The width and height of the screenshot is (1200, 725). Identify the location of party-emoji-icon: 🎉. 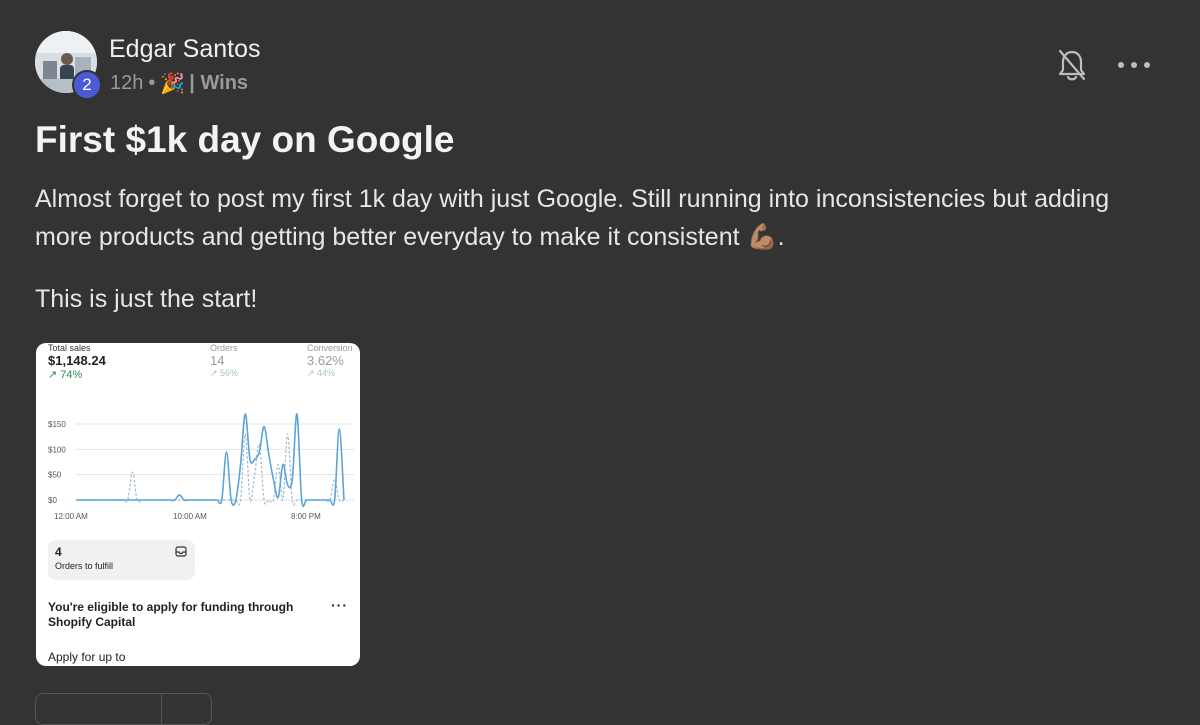
(173, 84).